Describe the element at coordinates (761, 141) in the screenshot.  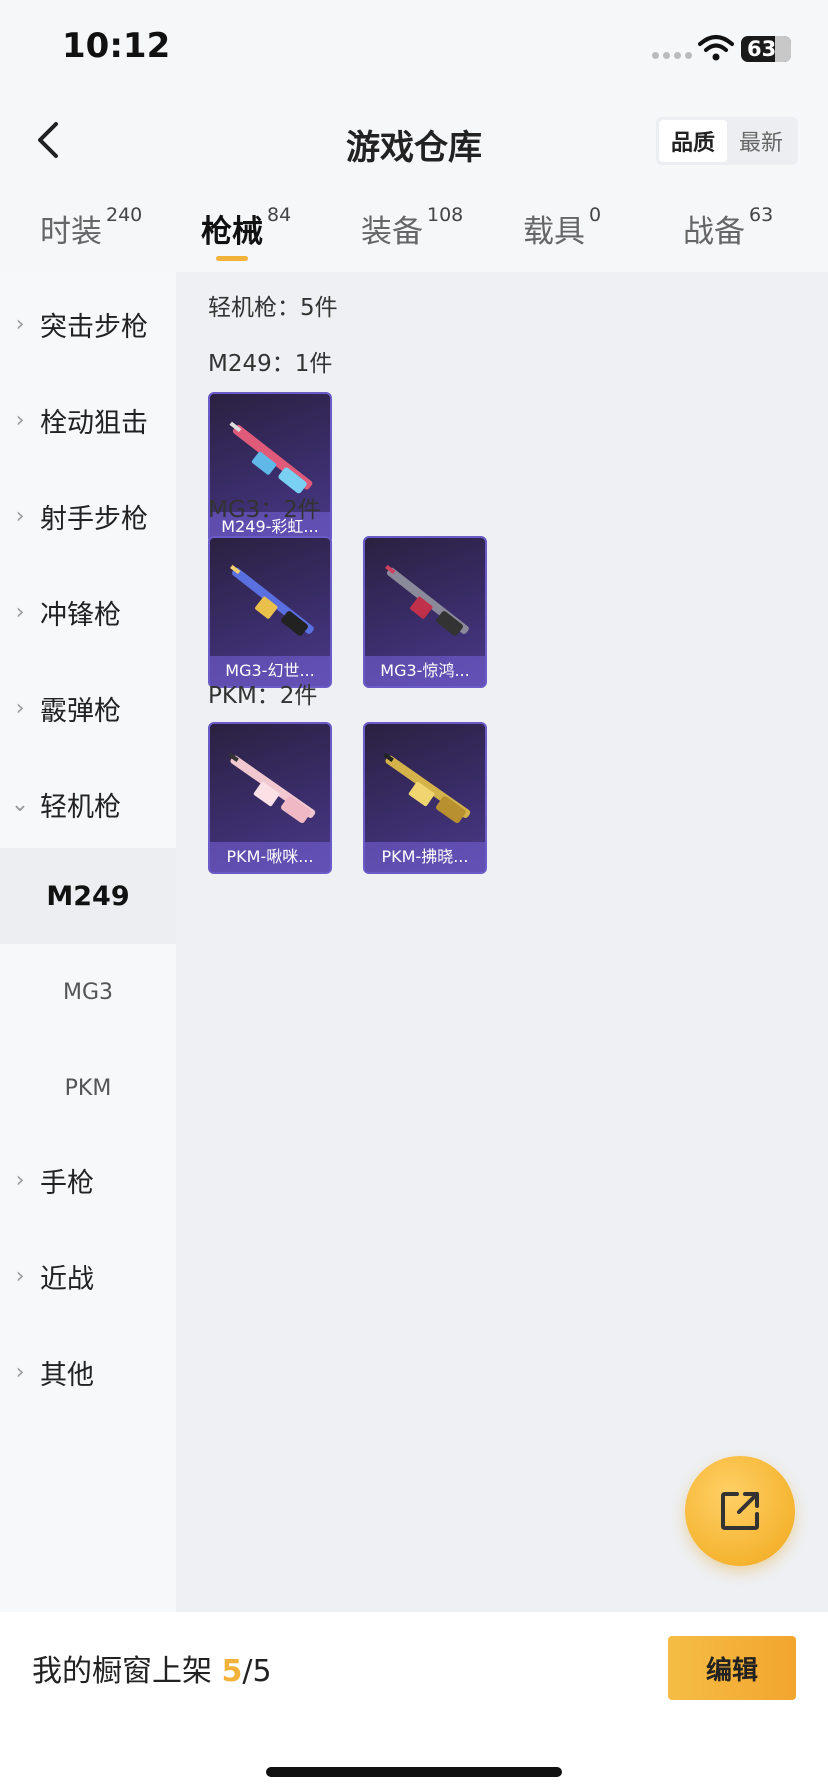
I see `sort-newest: 最新` at that location.